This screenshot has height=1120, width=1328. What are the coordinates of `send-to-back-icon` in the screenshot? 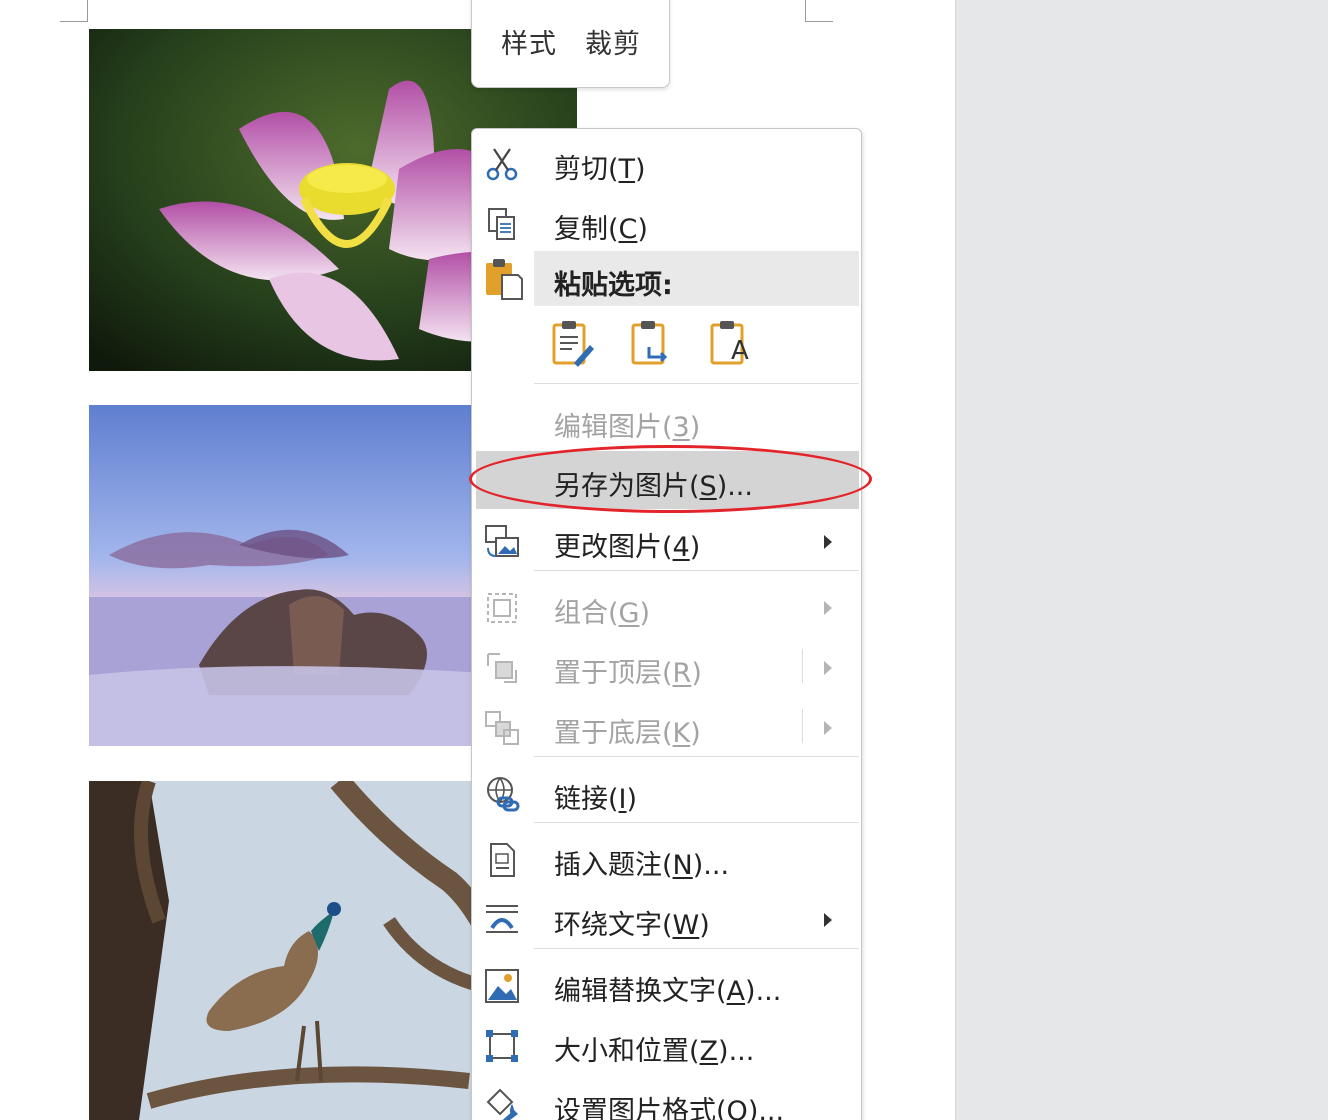 It's located at (502, 728).